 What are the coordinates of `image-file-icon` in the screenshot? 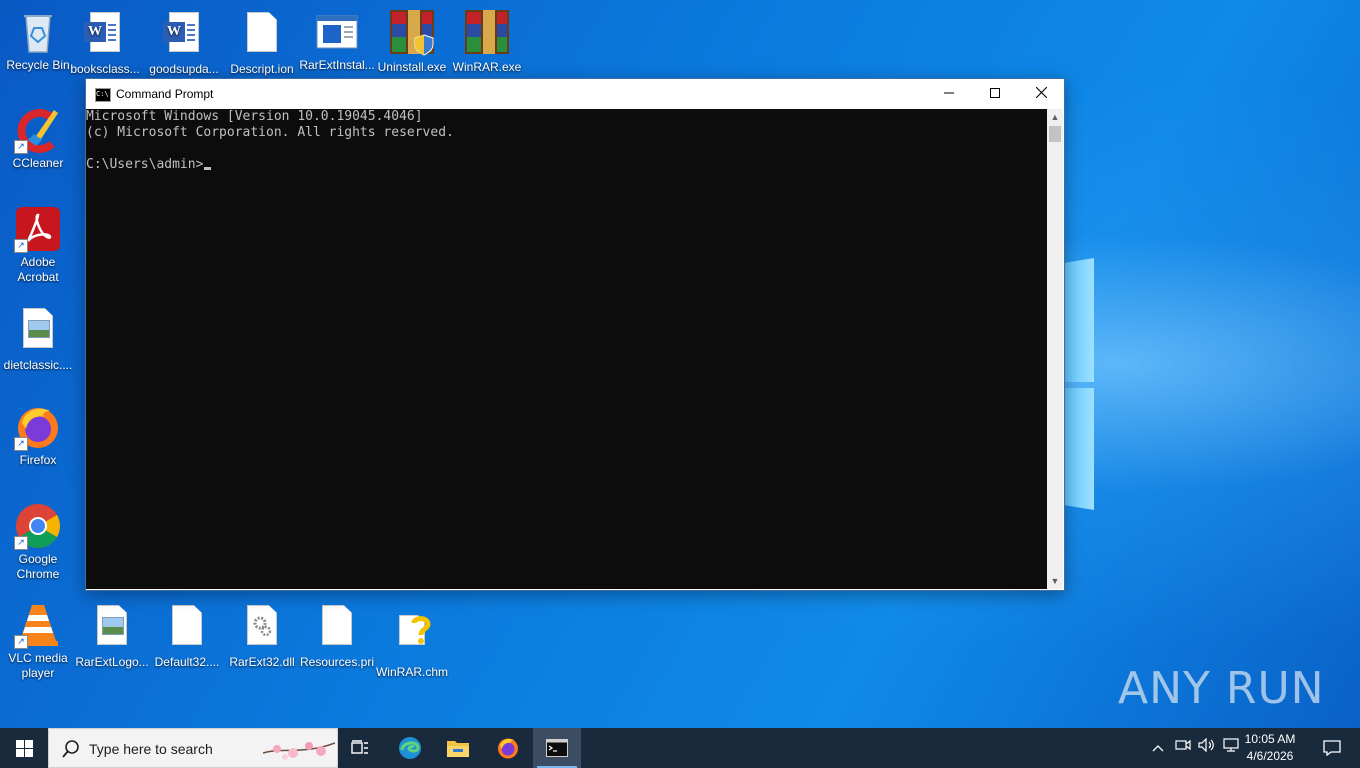 It's located at (112, 629).